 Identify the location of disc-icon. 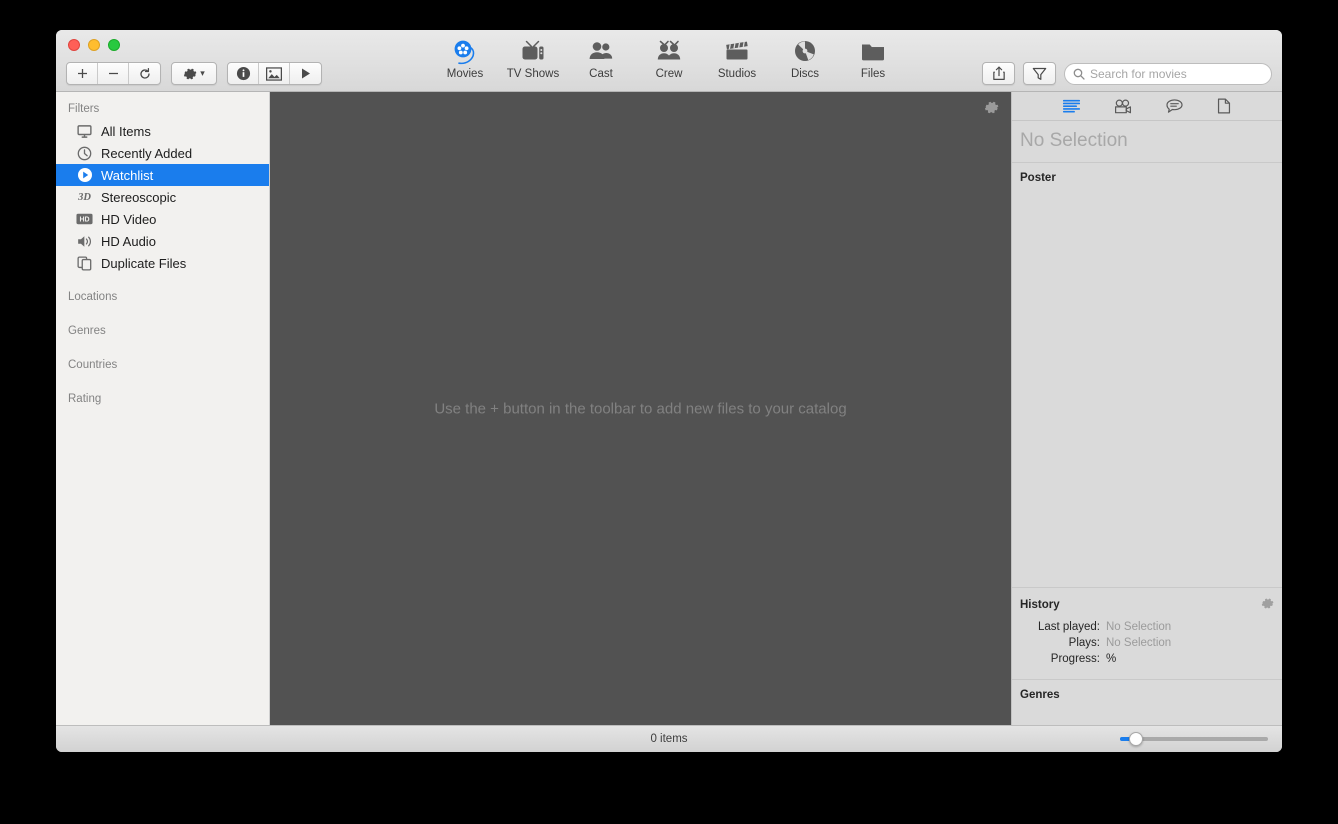
(805, 52).